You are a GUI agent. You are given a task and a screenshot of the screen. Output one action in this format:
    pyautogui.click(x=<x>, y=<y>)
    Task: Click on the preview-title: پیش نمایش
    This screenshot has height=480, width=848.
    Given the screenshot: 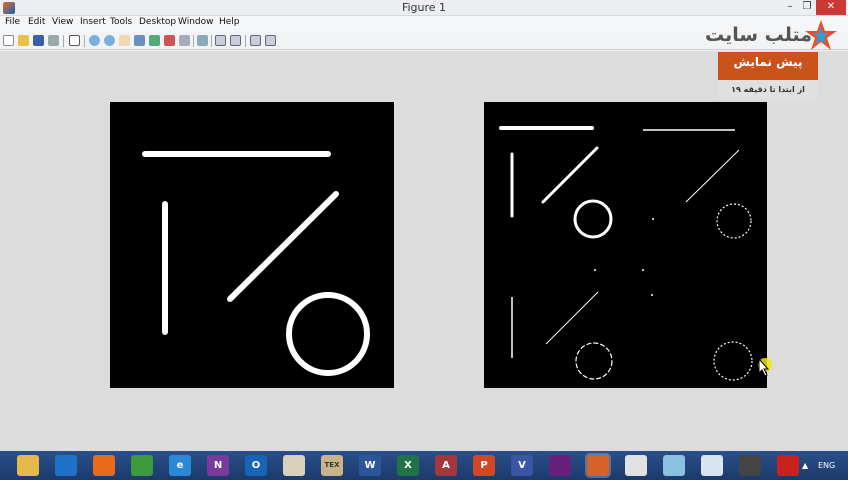 What is the action you would take?
    pyautogui.click(x=768, y=62)
    